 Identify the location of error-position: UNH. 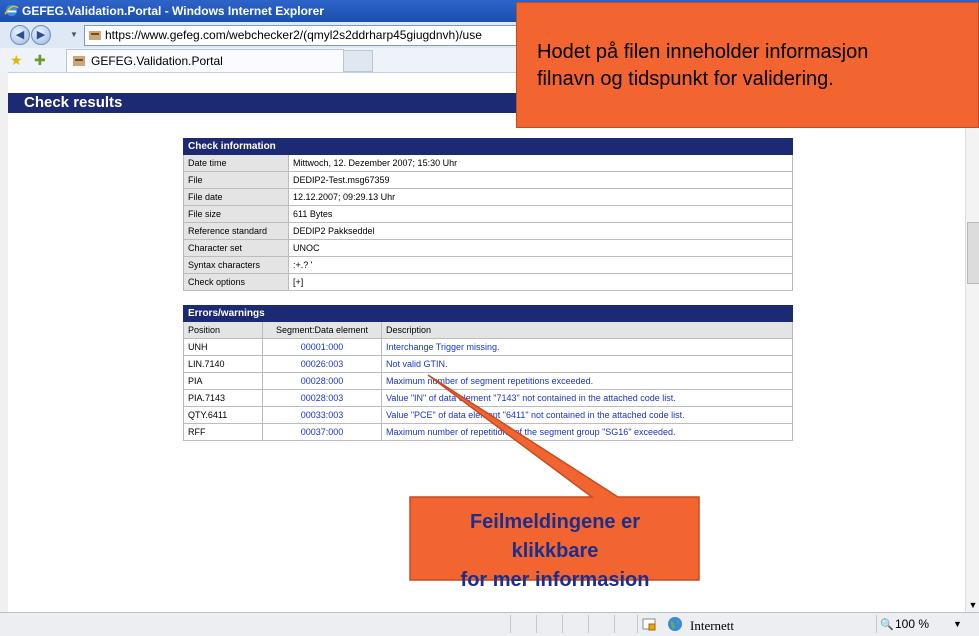
(223, 347).